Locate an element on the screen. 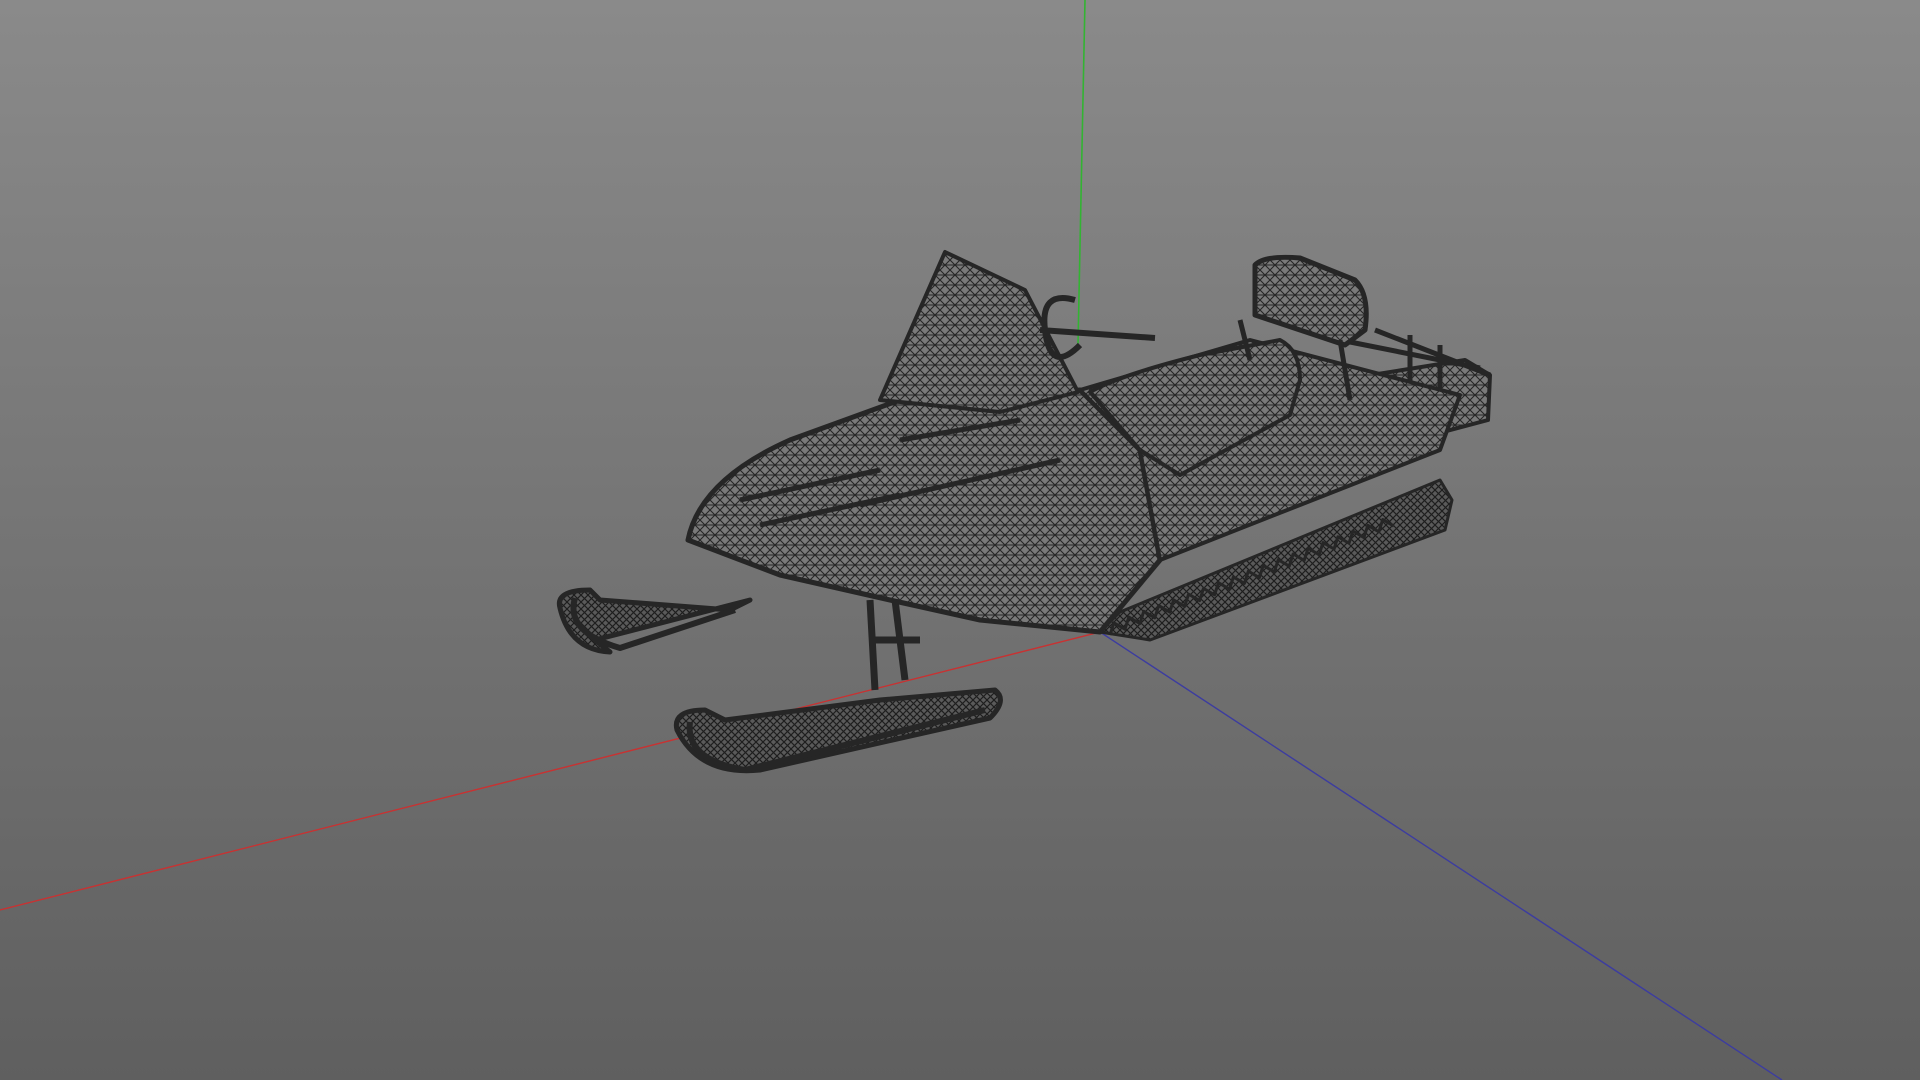 The height and width of the screenshot is (1080, 1920). y-axis-line is located at coordinates (1081, 173).